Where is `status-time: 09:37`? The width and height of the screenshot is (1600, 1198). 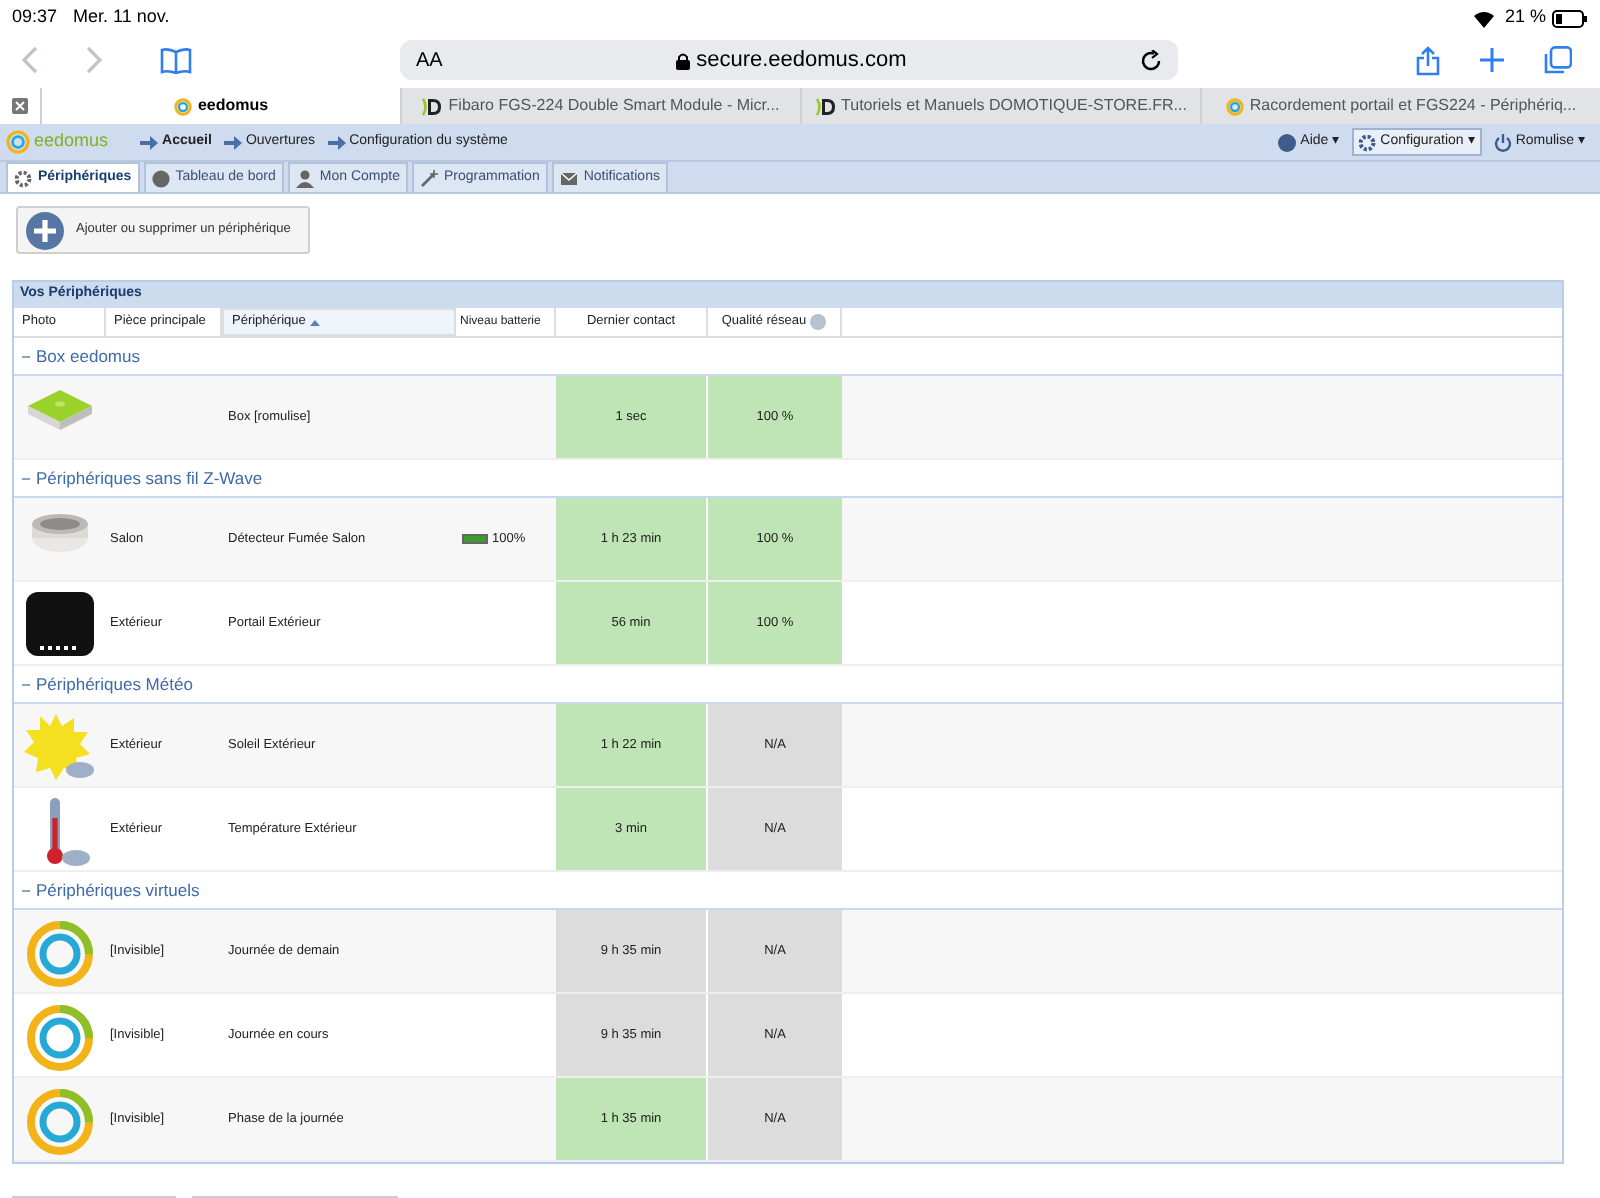 status-time: 09:37 is located at coordinates (35, 17).